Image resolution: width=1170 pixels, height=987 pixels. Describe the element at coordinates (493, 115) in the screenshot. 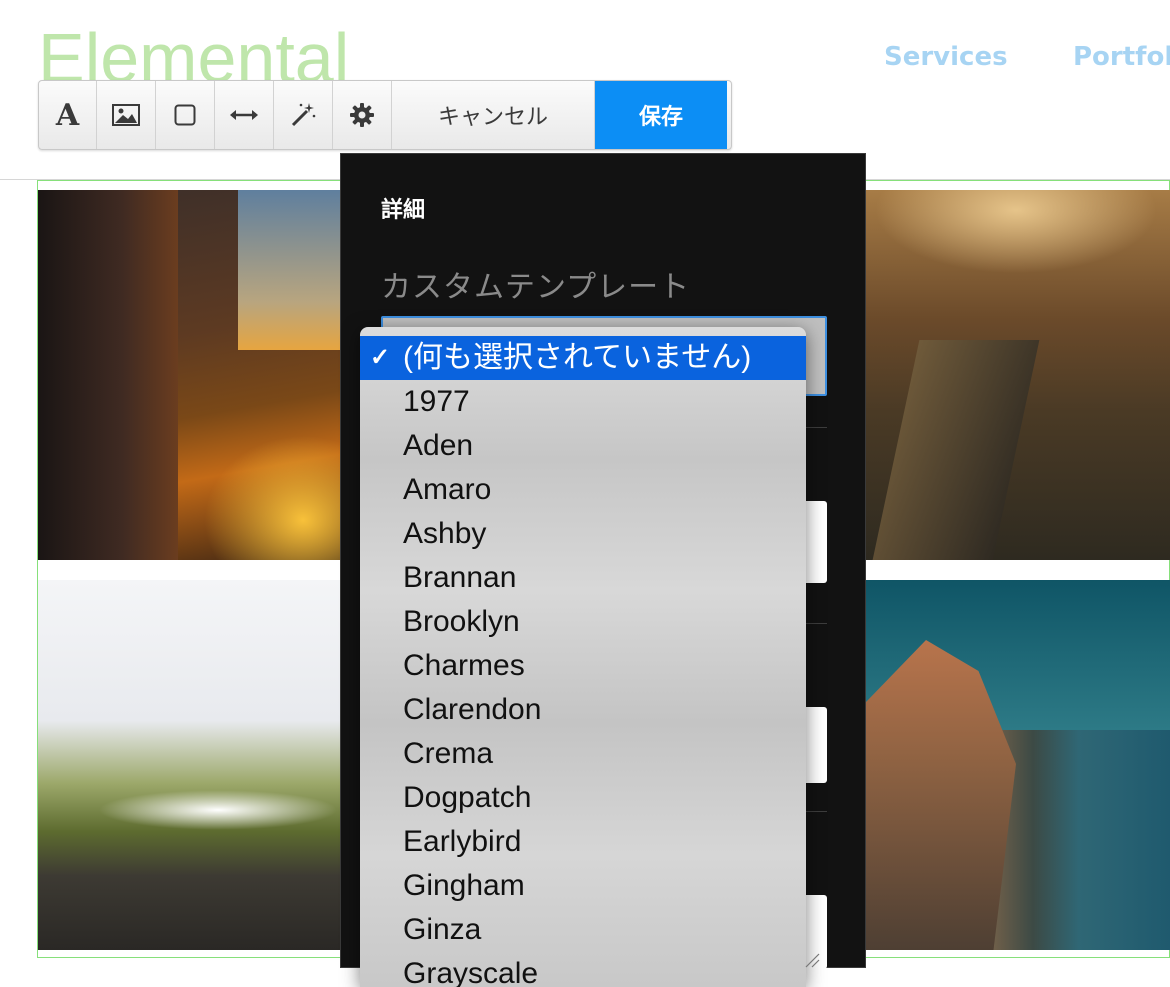

I see `cancel-button: キャンセル` at that location.